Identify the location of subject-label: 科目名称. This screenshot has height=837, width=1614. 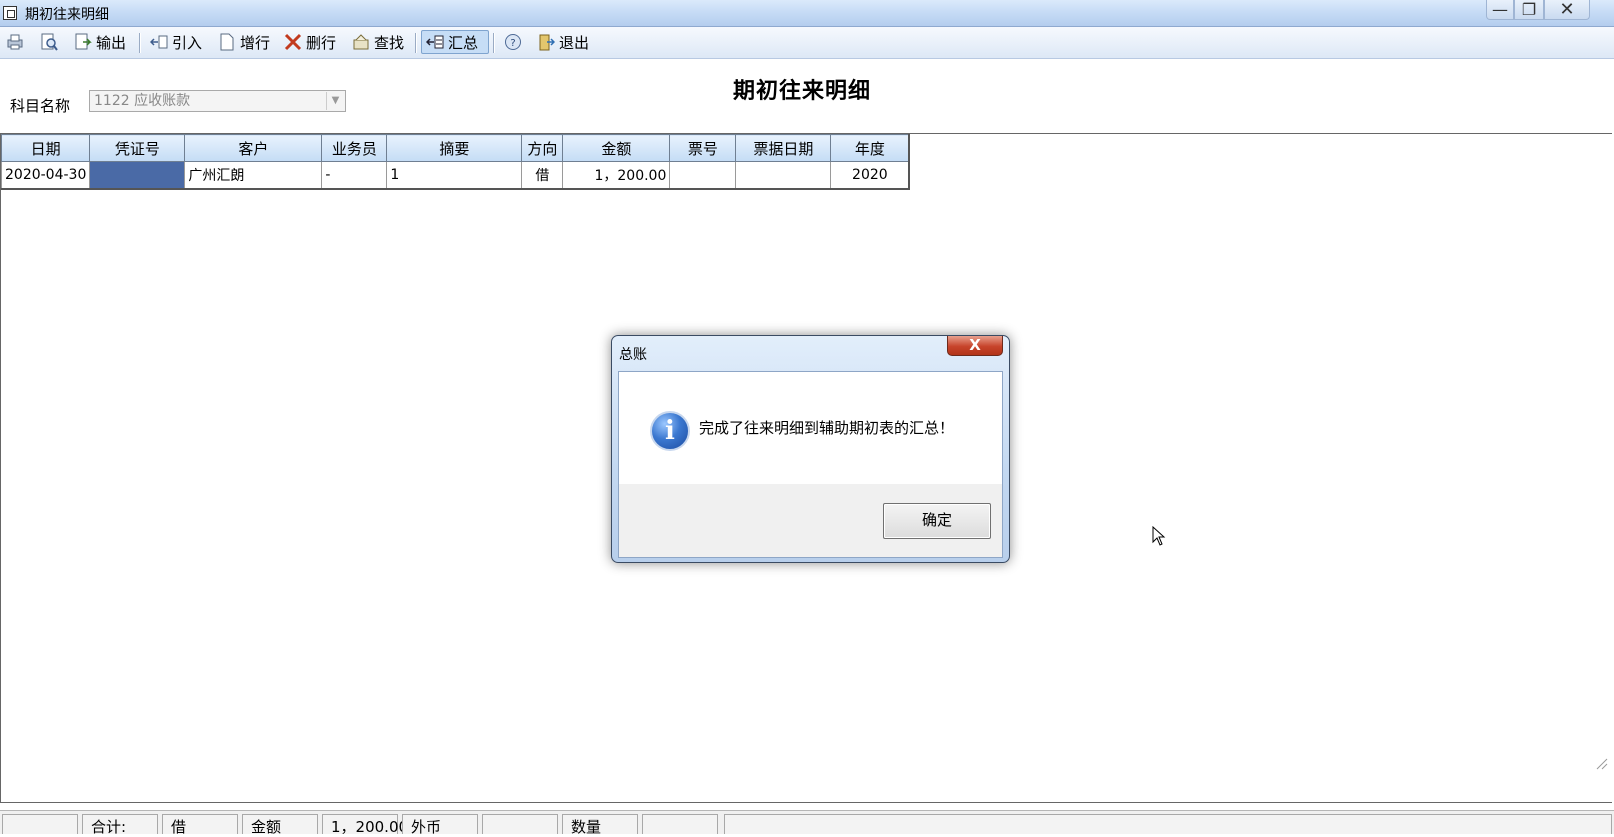
(40, 106).